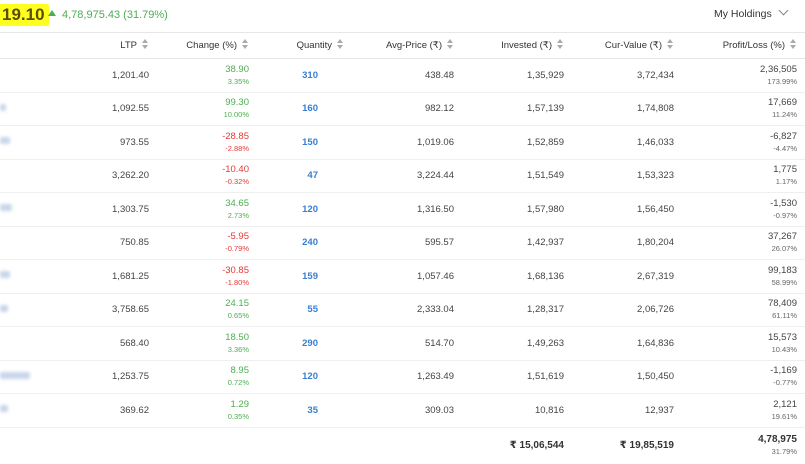 The width and height of the screenshot is (805, 464). What do you see at coordinates (304, 276) in the screenshot?
I see `quantity-cell: 159` at bounding box center [304, 276].